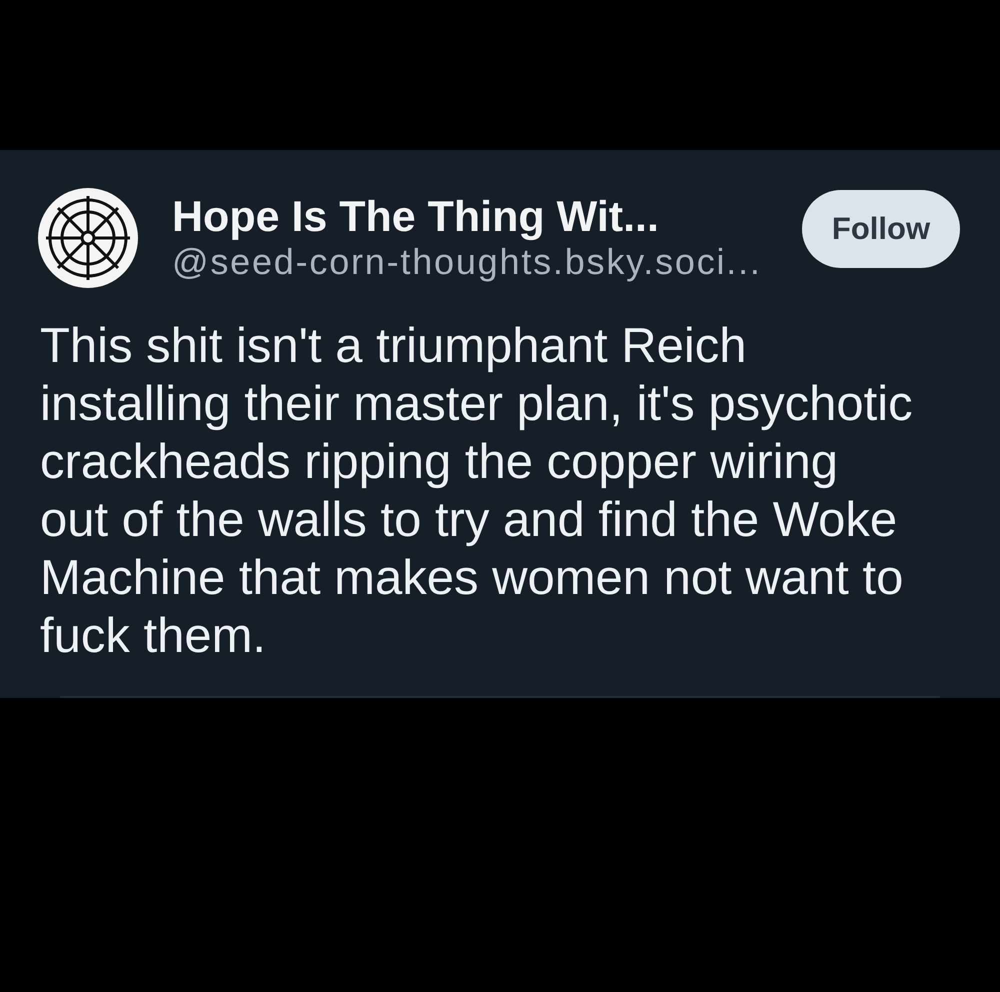 The height and width of the screenshot is (992, 1000). What do you see at coordinates (881, 229) in the screenshot?
I see `follow-button: Follow` at bounding box center [881, 229].